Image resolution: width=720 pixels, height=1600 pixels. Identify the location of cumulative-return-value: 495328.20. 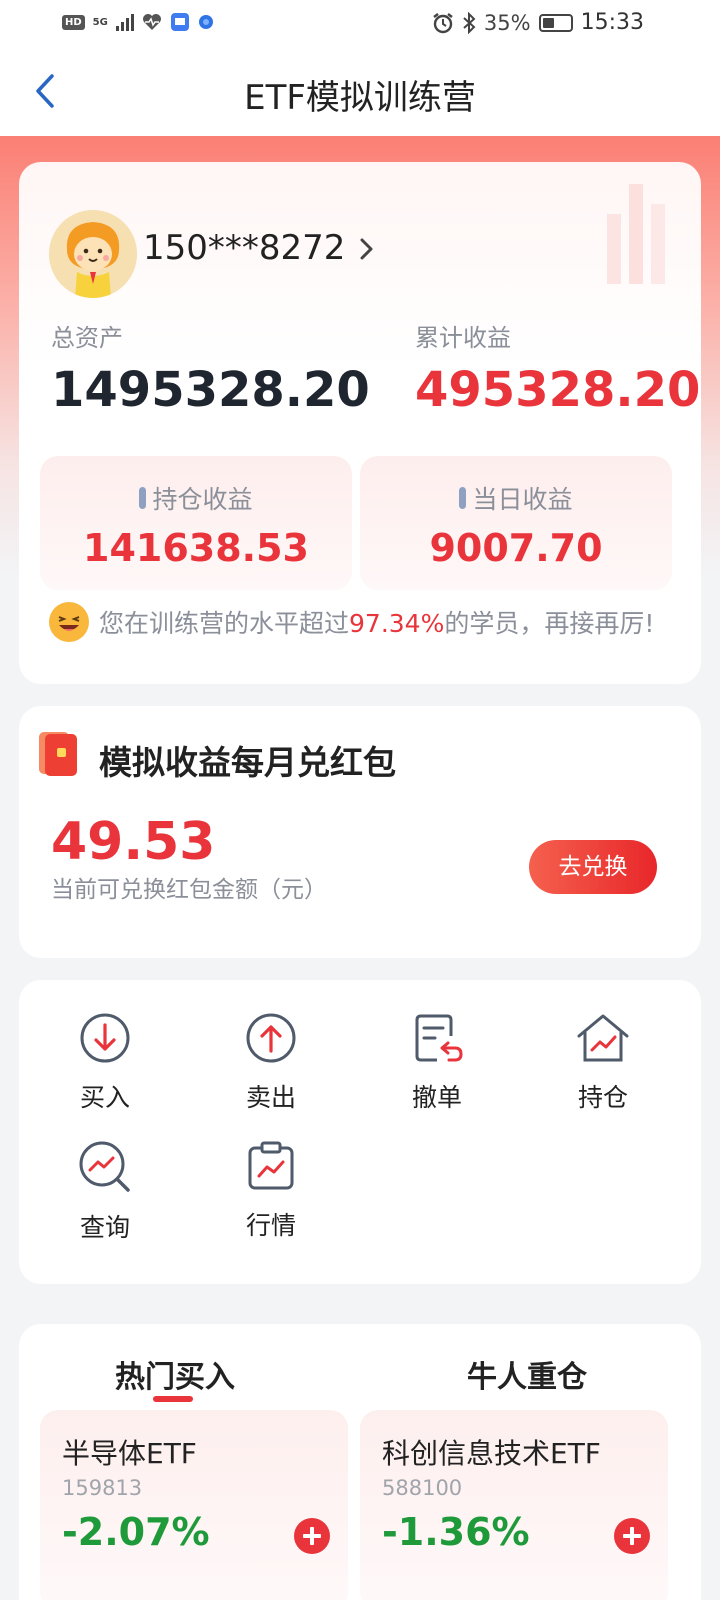
(558, 390).